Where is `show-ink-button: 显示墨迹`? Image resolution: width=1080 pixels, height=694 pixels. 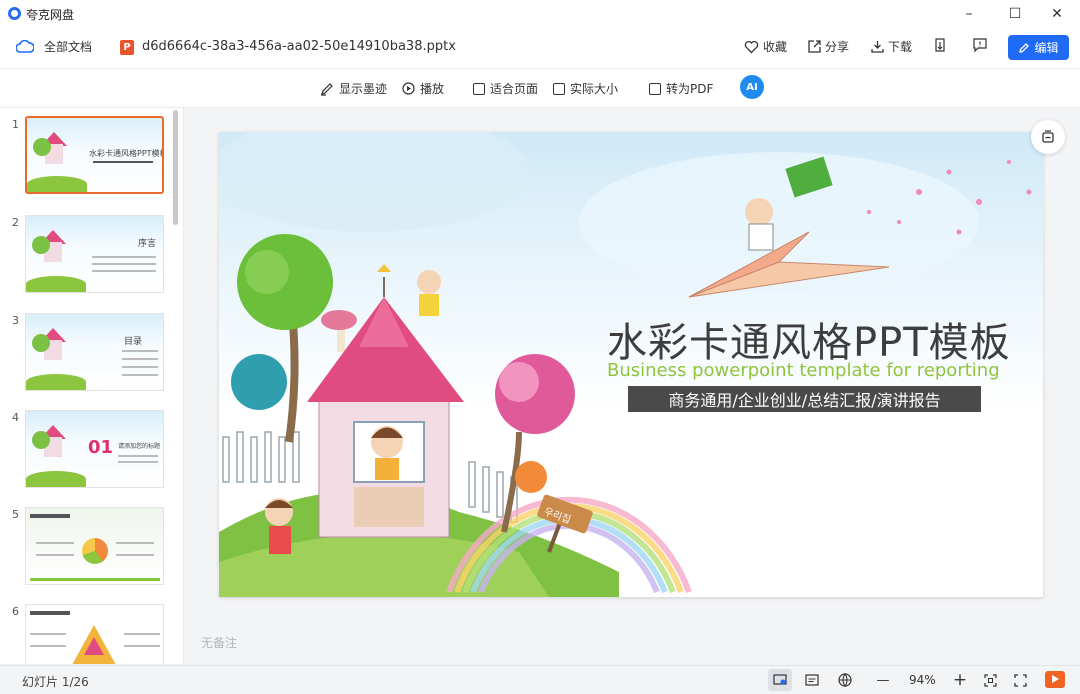 show-ink-button: 显示墨迹 is located at coordinates (353, 88).